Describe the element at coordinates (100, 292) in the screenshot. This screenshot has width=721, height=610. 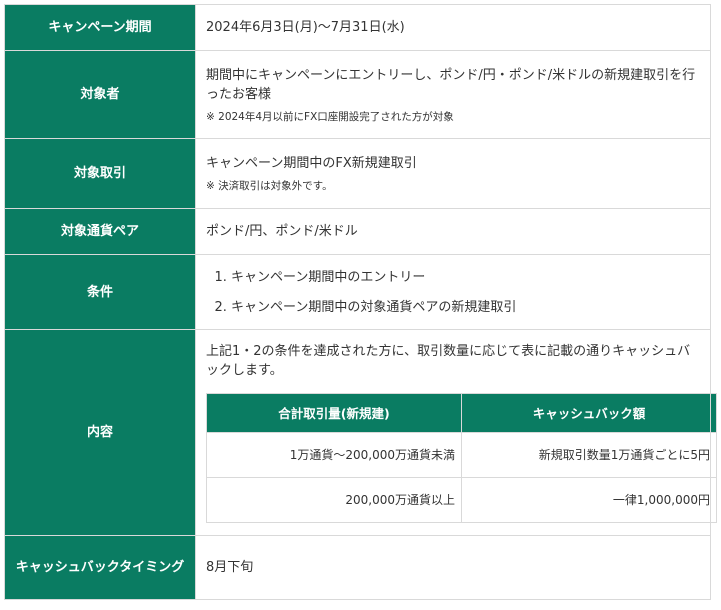
I see `label-conditions: 条件` at that location.